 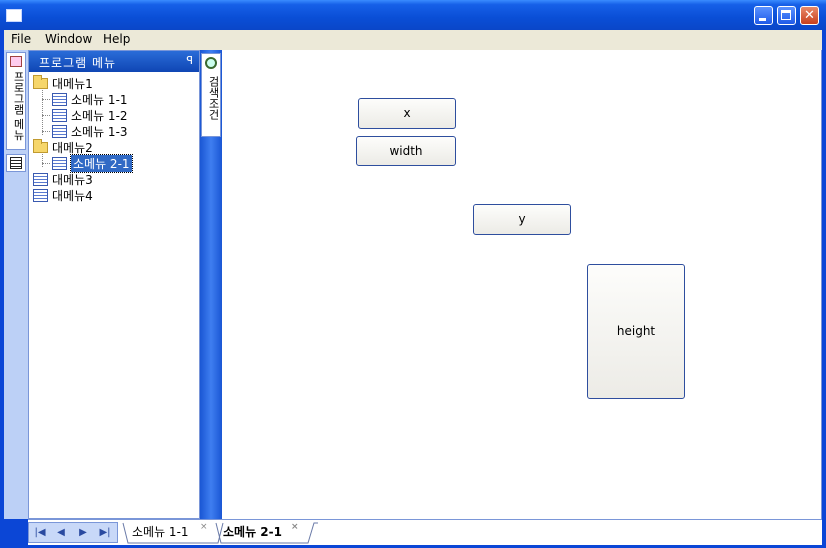 I want to click on menu-bar: File Window Help, so click(x=413, y=40).